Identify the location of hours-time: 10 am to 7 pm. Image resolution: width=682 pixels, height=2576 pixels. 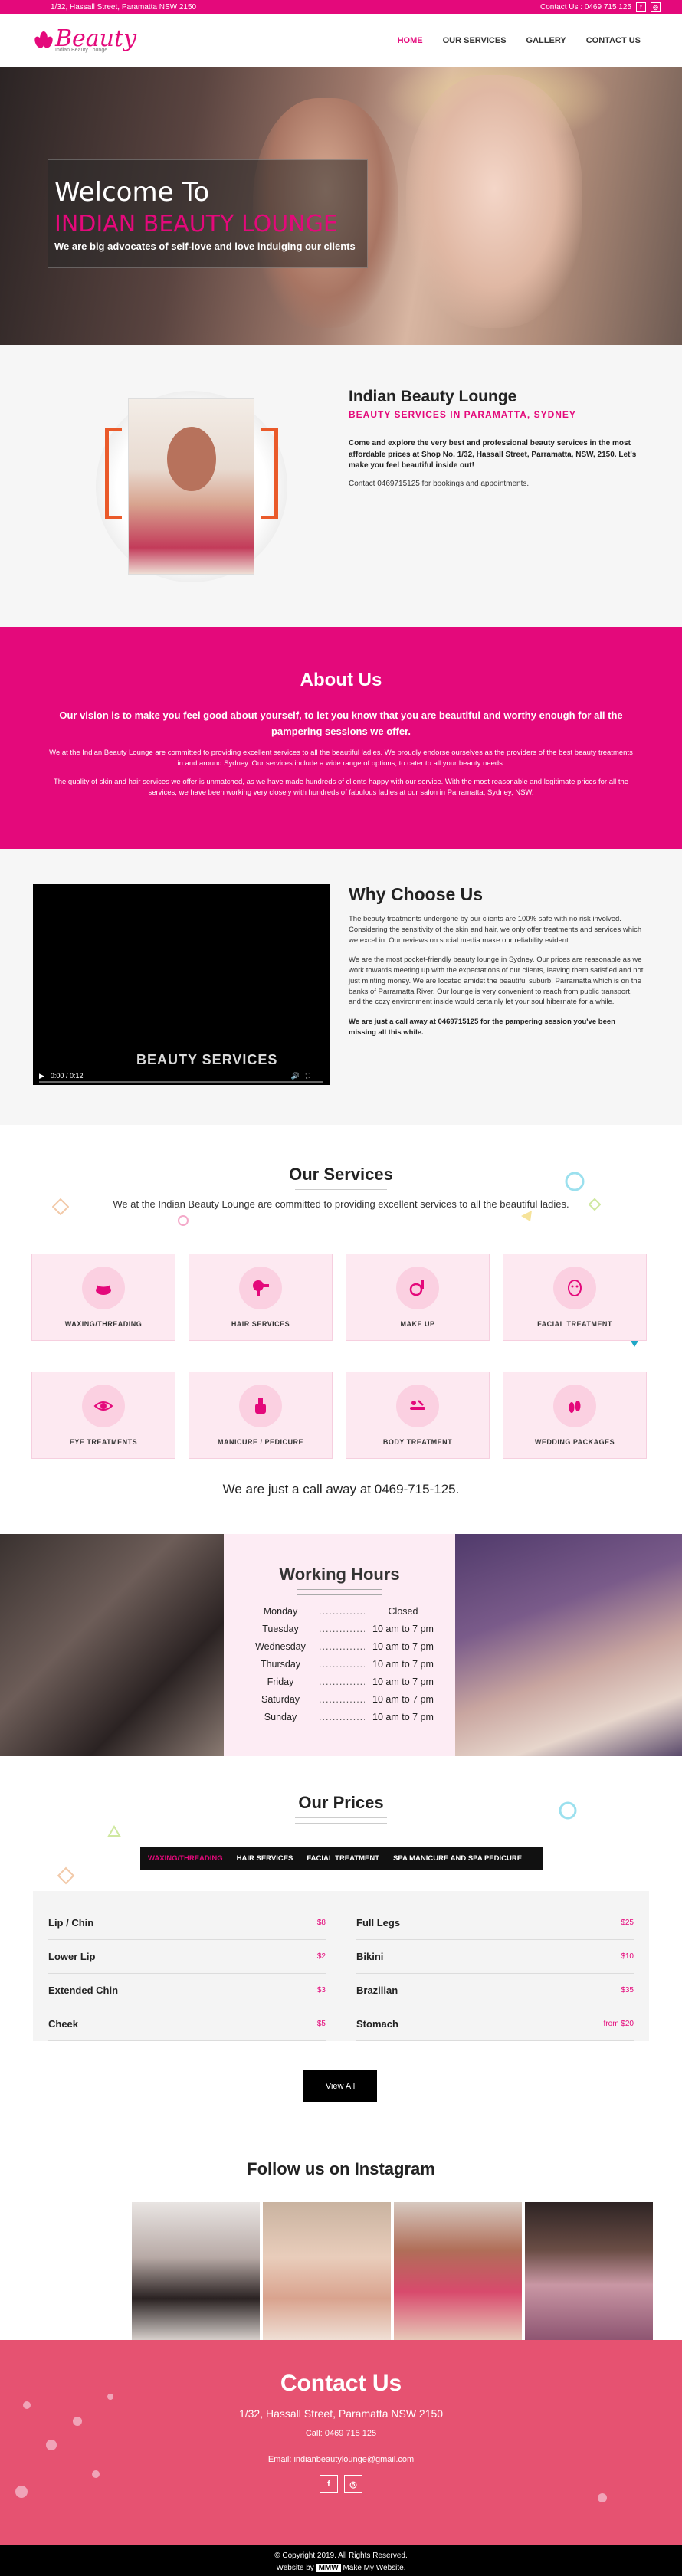
(403, 1629).